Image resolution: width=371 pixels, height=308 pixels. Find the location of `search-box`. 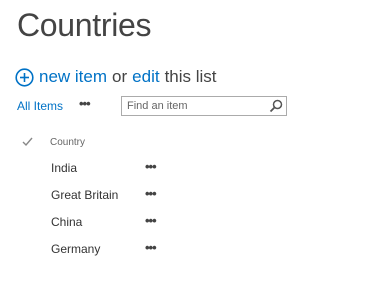

search-box is located at coordinates (204, 106).